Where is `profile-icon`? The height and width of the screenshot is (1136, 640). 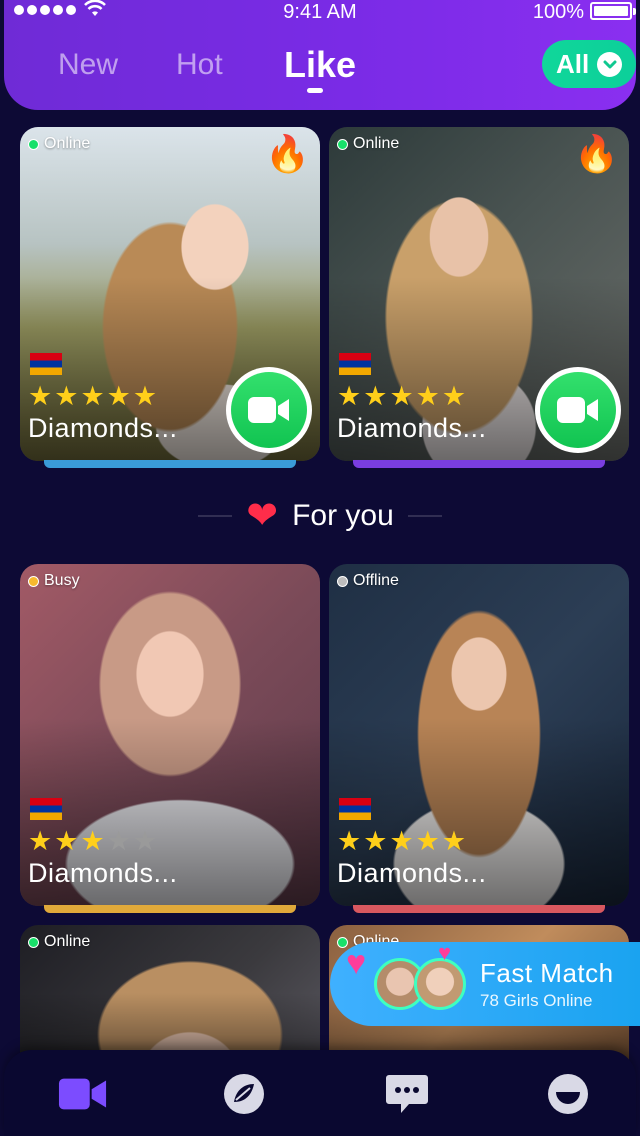 profile-icon is located at coordinates (568, 1094).